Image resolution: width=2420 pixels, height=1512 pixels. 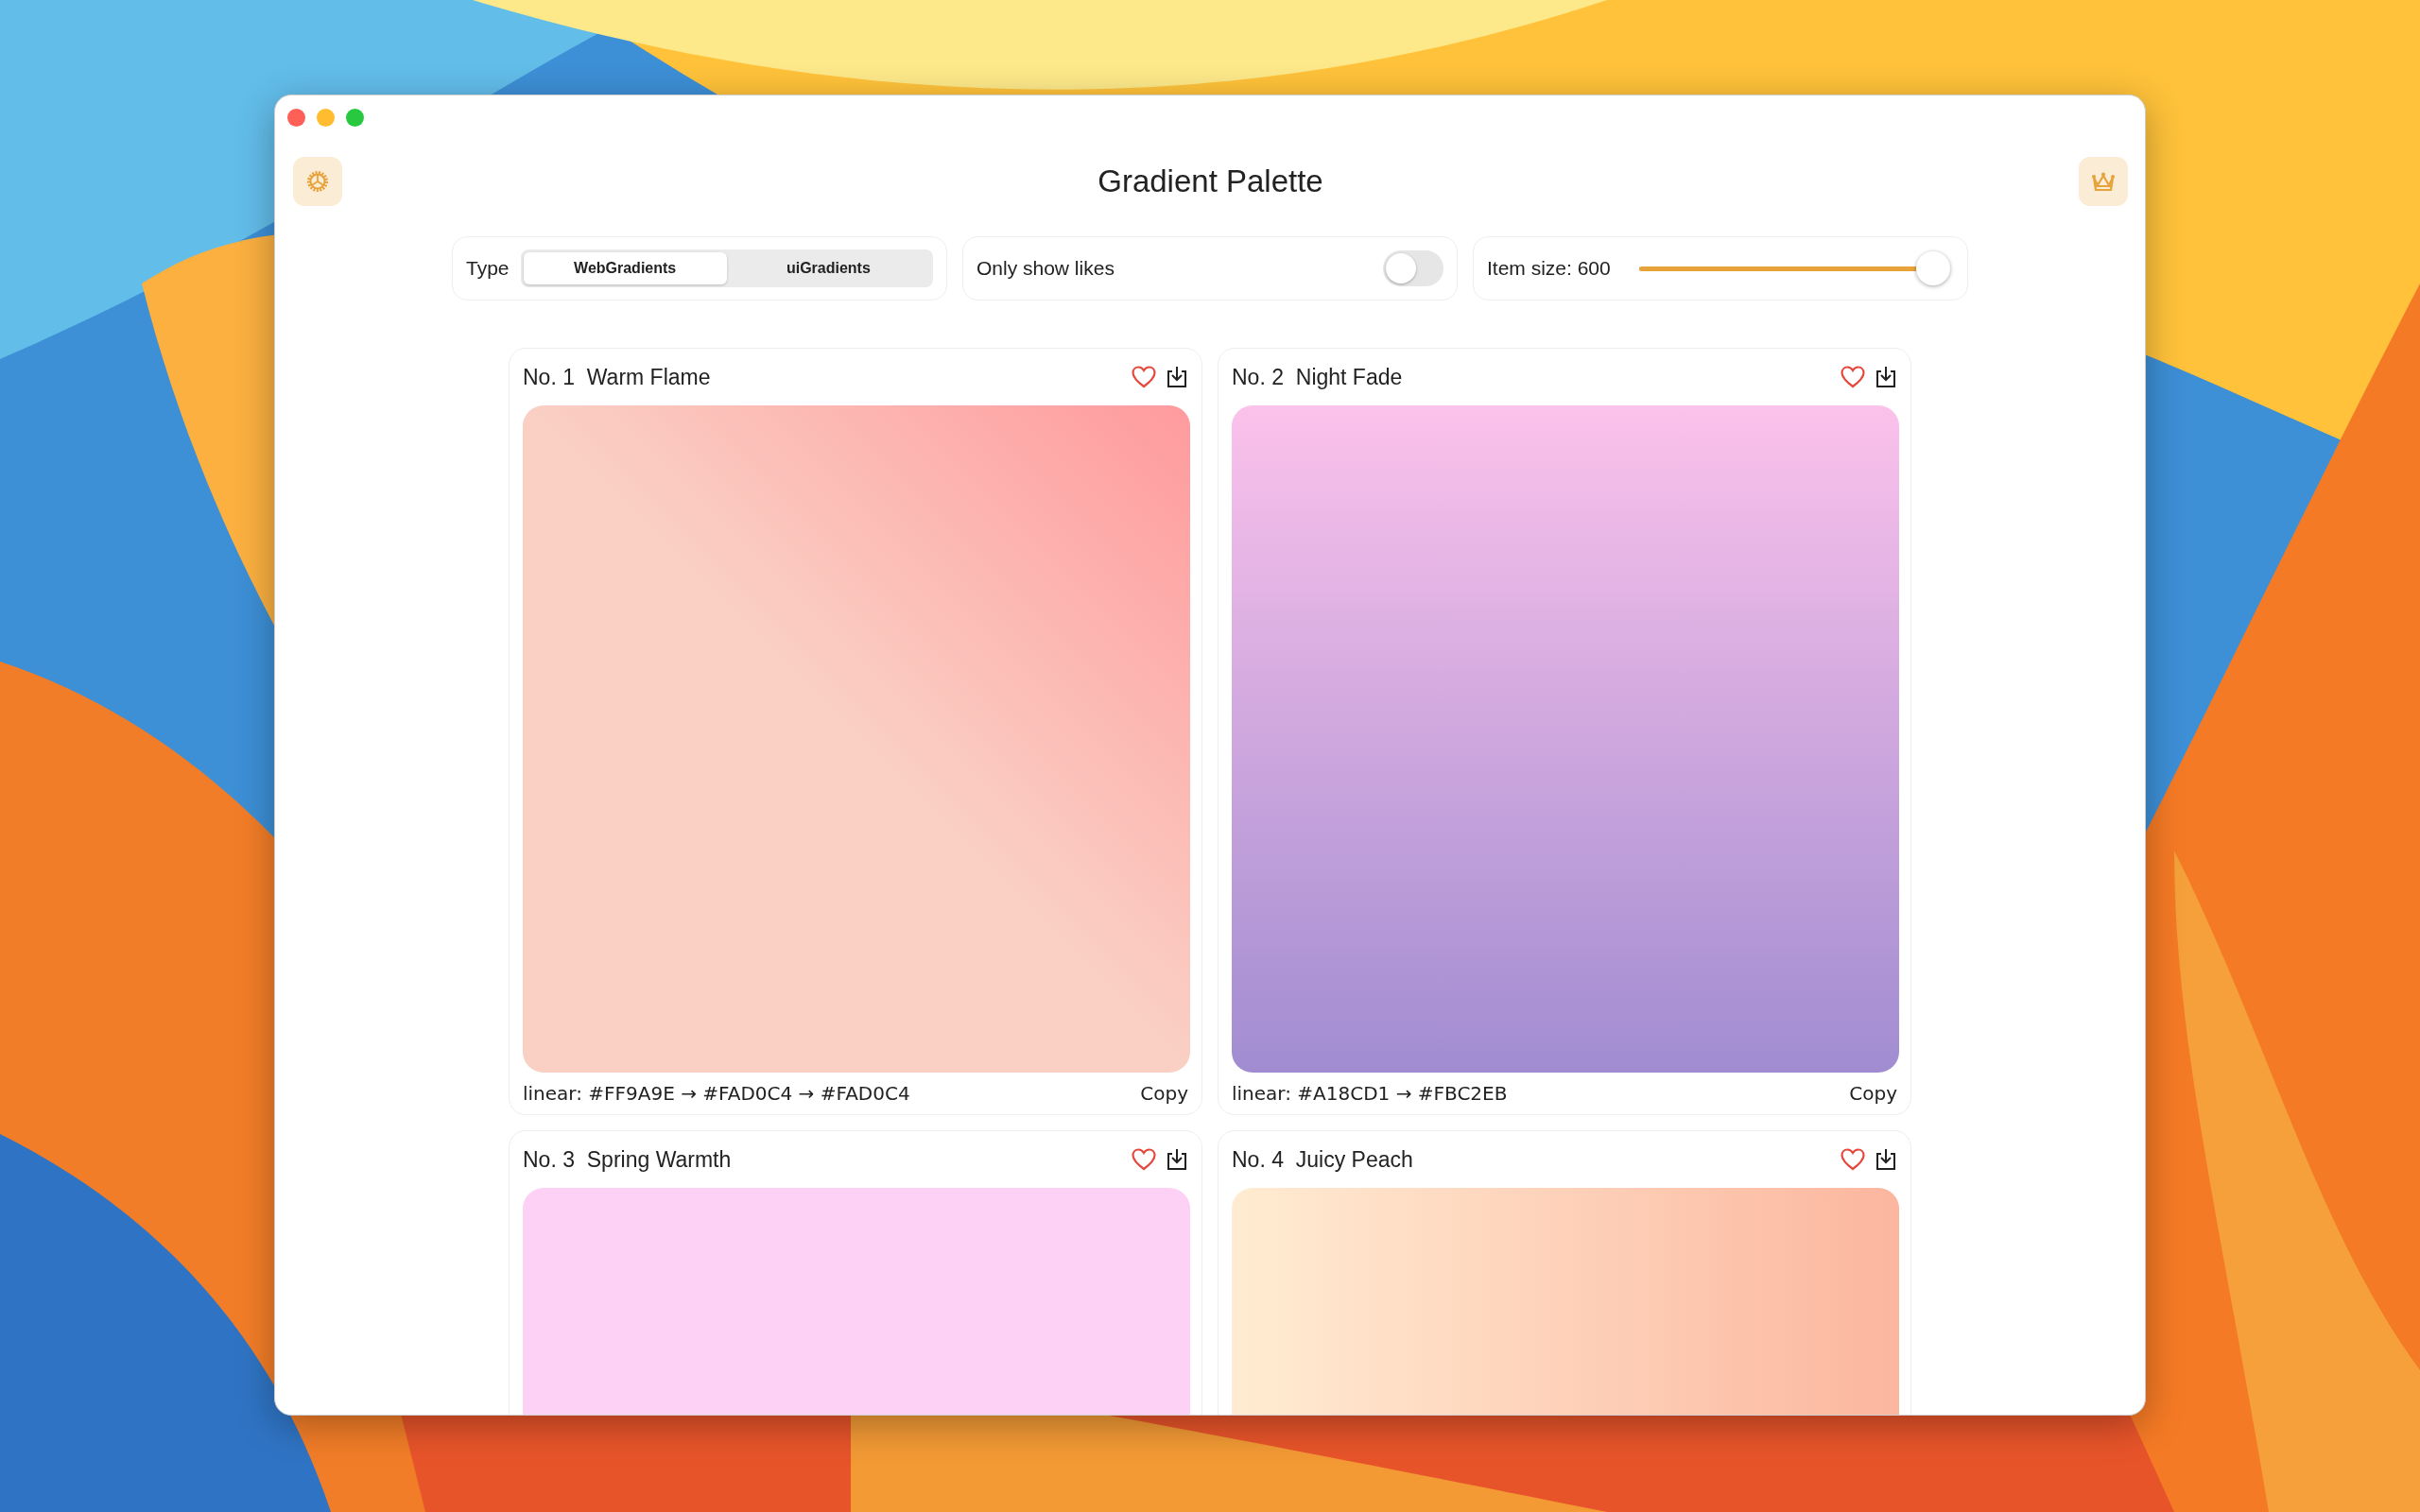 What do you see at coordinates (625, 268) in the screenshot?
I see `type-tab: WebGradients` at bounding box center [625, 268].